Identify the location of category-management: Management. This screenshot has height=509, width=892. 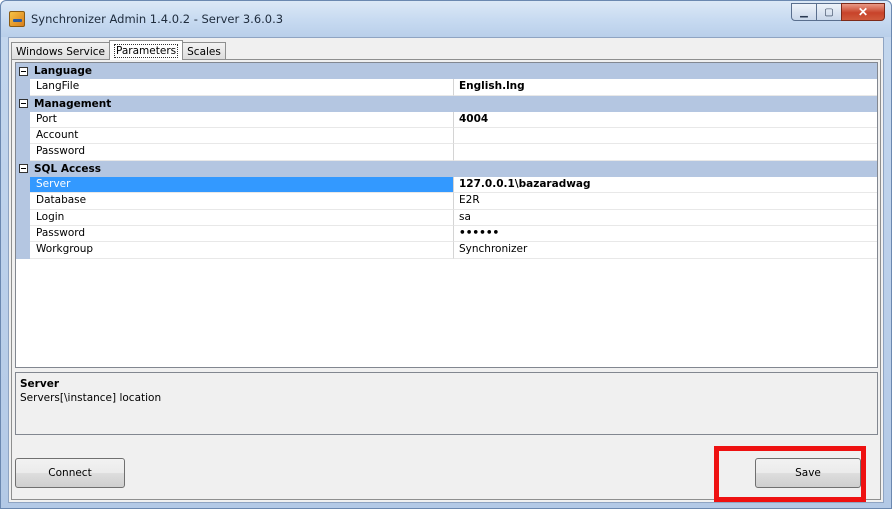
(446, 103).